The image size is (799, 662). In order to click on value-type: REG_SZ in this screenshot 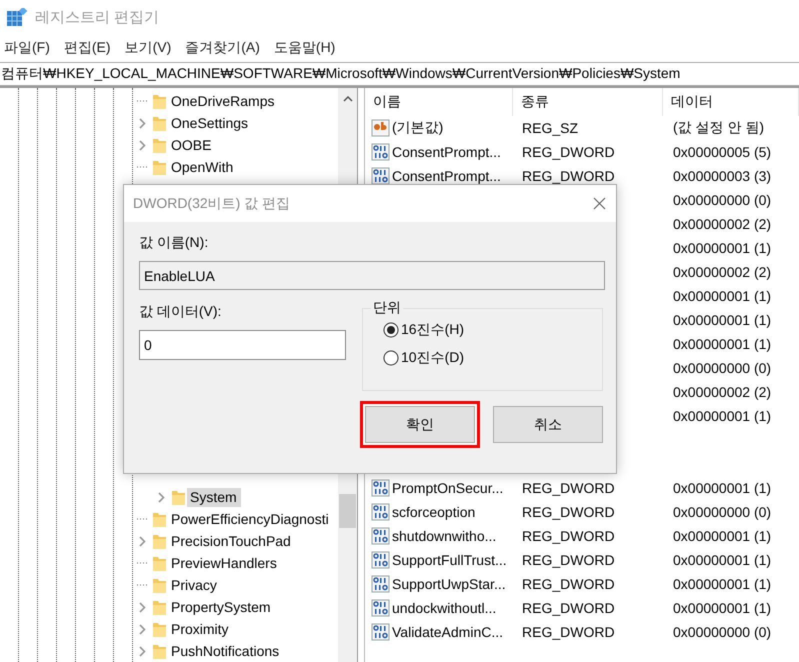, I will do `click(550, 128)`.